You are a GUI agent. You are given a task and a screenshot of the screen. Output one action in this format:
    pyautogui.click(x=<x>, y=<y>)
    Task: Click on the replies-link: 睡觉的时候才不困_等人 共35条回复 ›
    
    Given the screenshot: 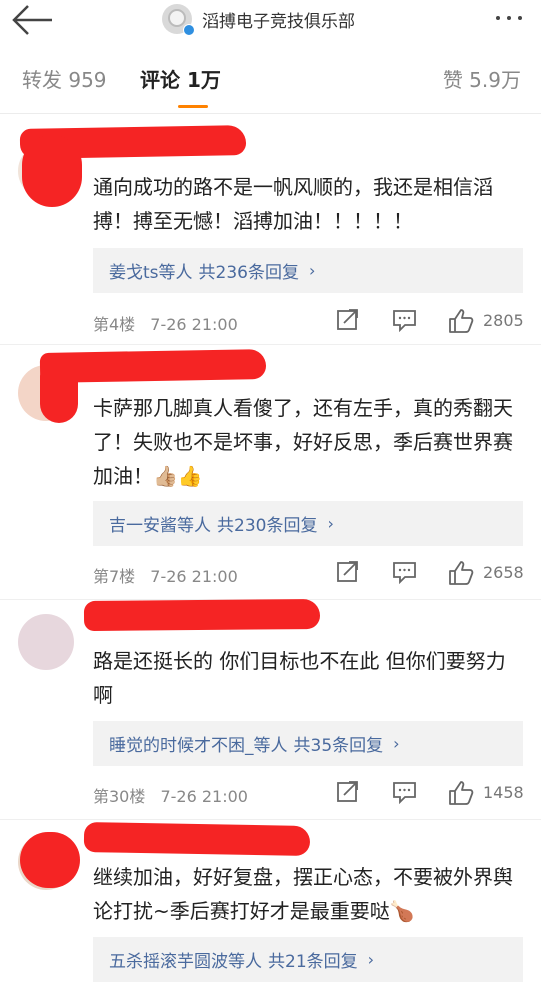 What is the action you would take?
    pyautogui.click(x=308, y=743)
    